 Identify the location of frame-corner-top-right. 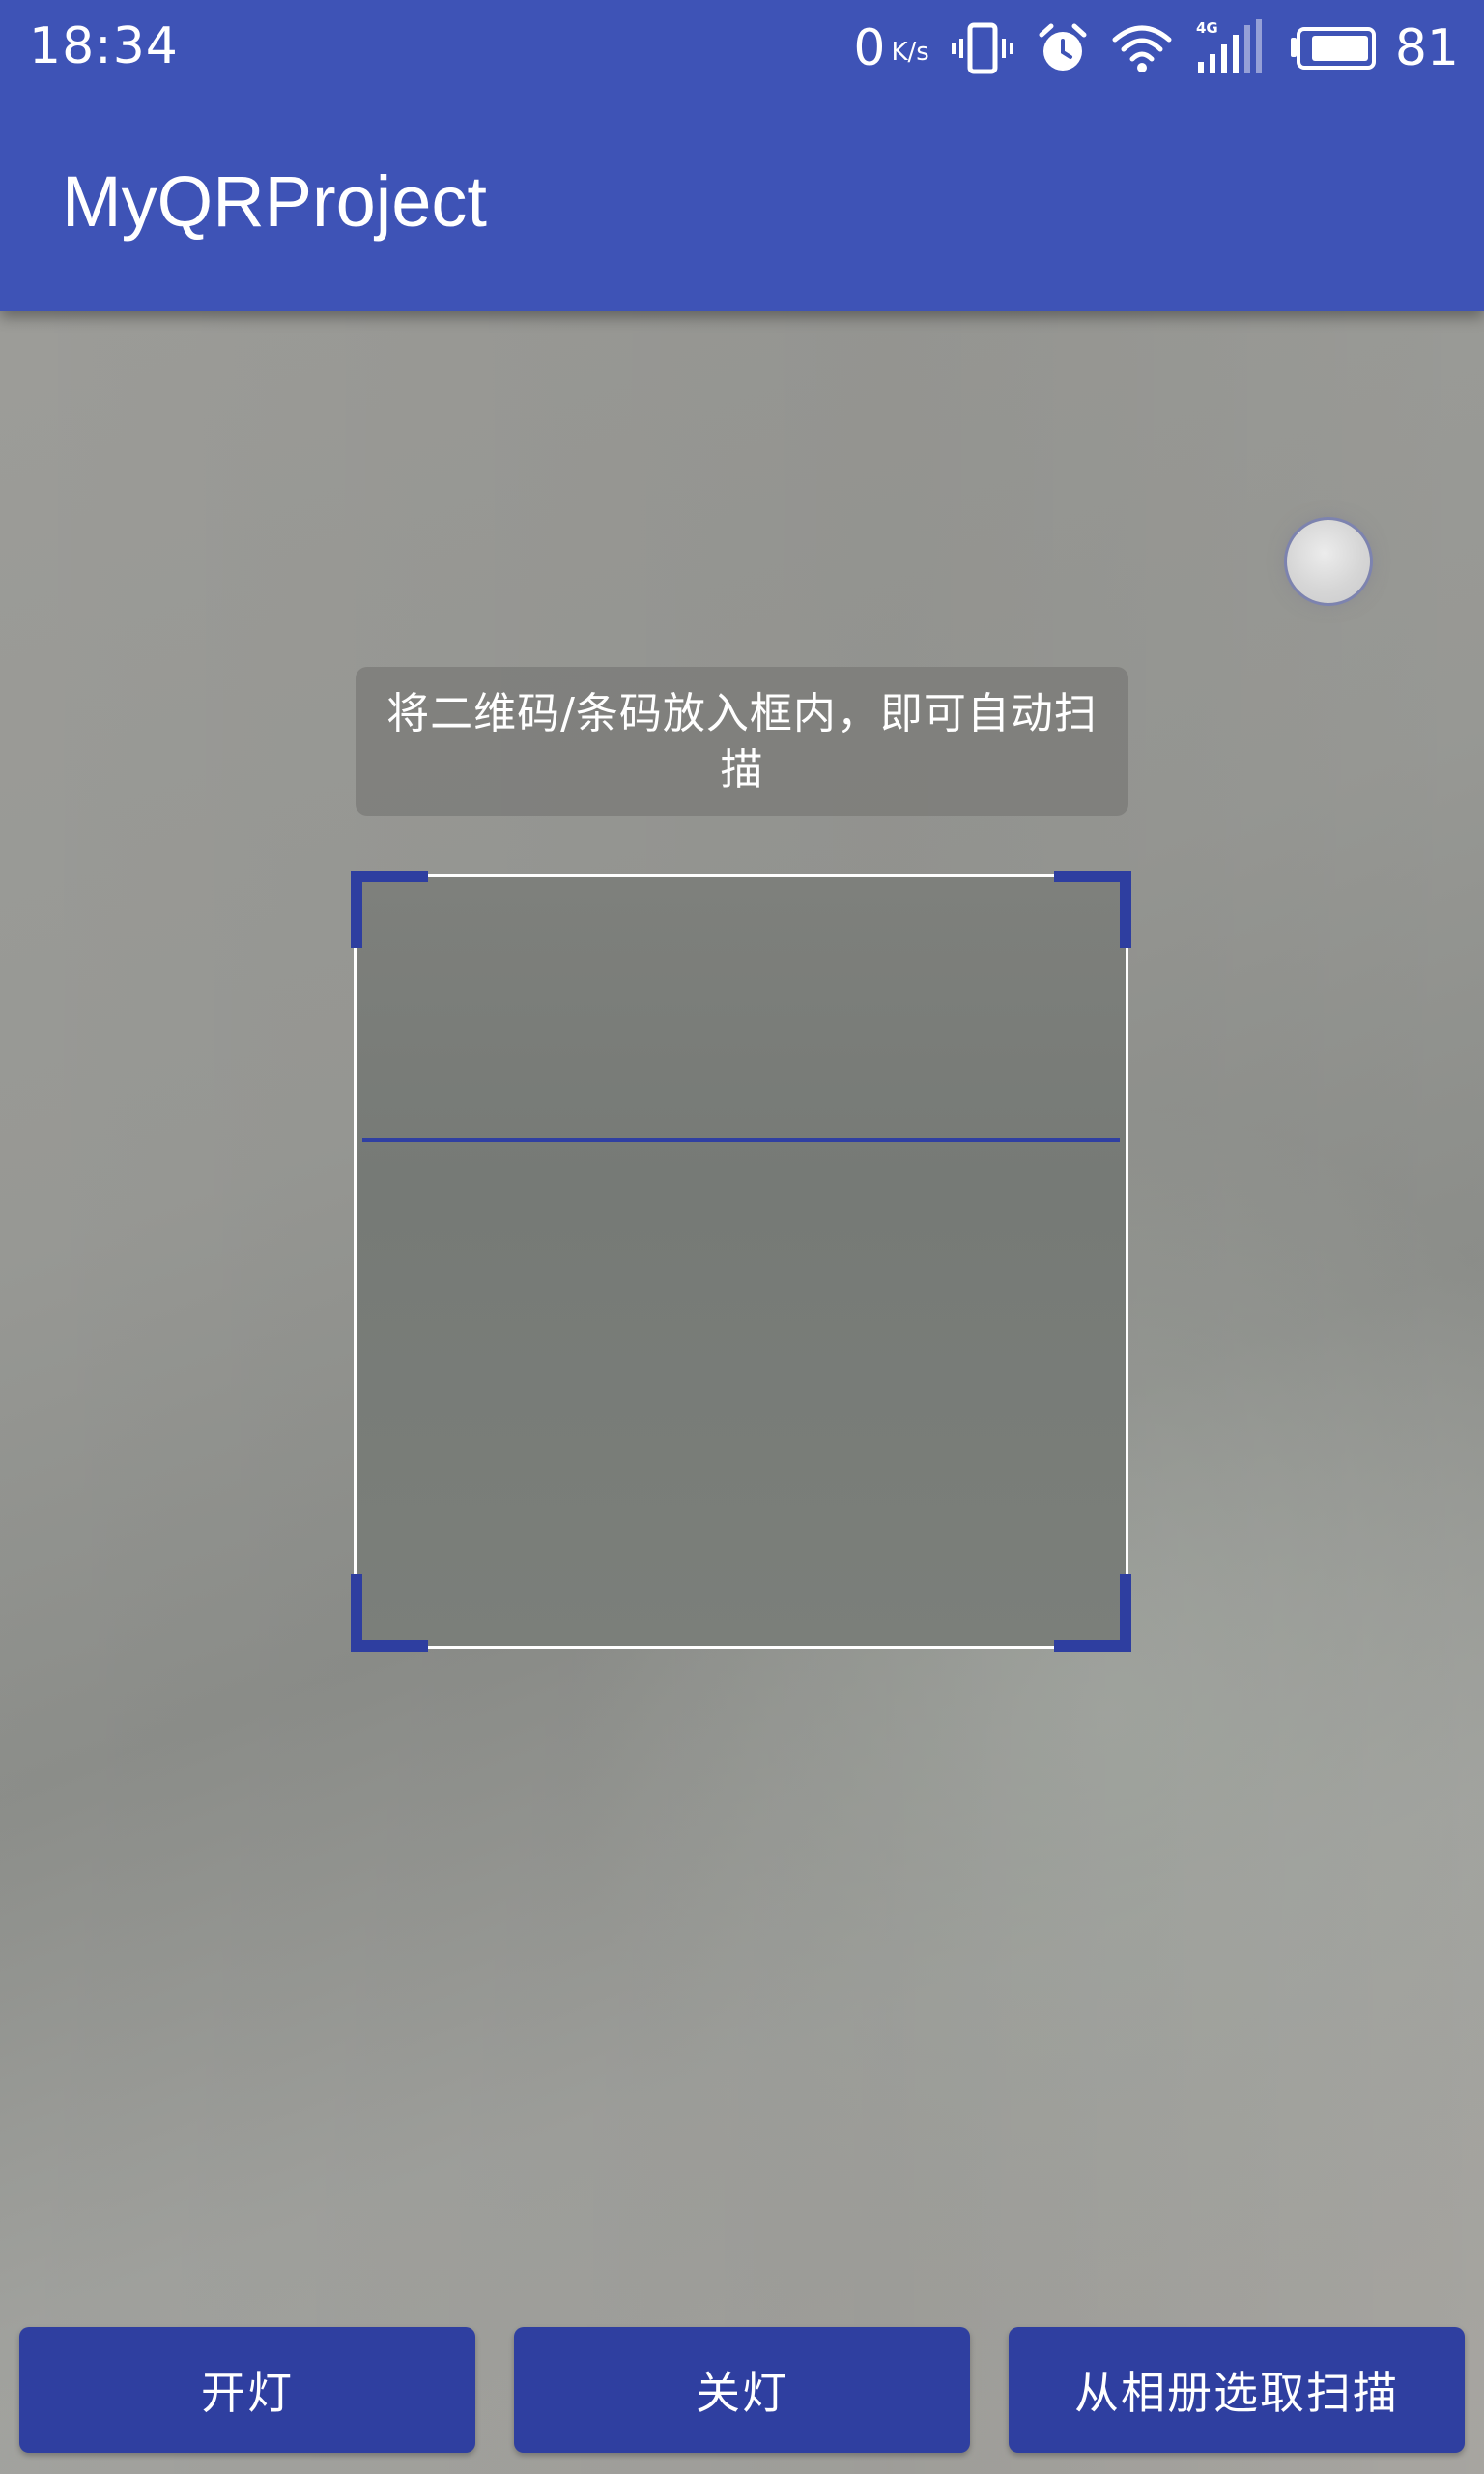
(1092, 910).